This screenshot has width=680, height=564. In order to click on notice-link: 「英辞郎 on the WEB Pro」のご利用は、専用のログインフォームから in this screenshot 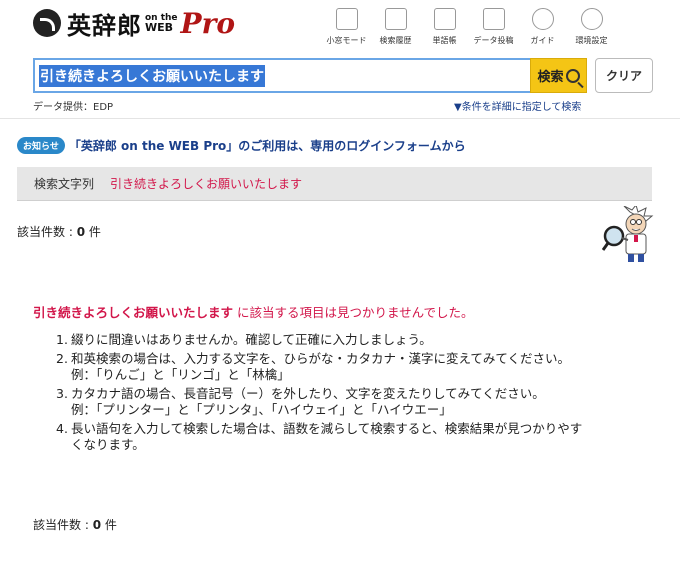, I will do `click(267, 145)`.